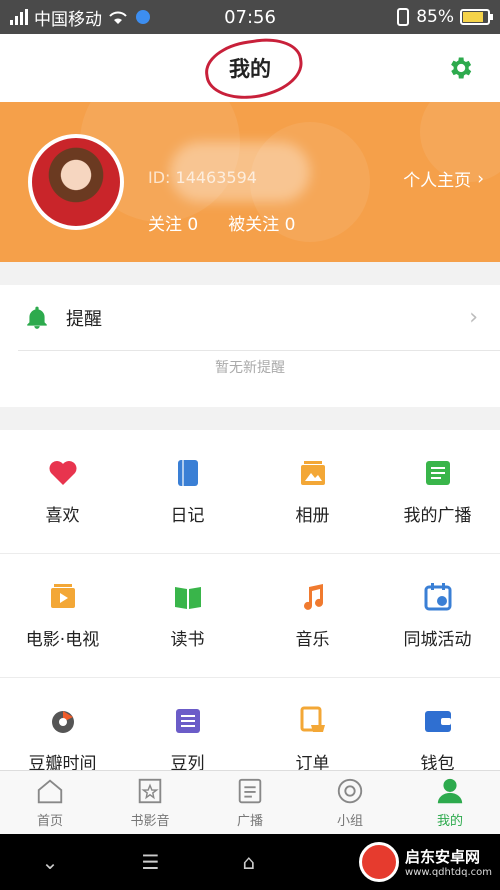  I want to click on grid-item: 喜欢, so click(62, 491).